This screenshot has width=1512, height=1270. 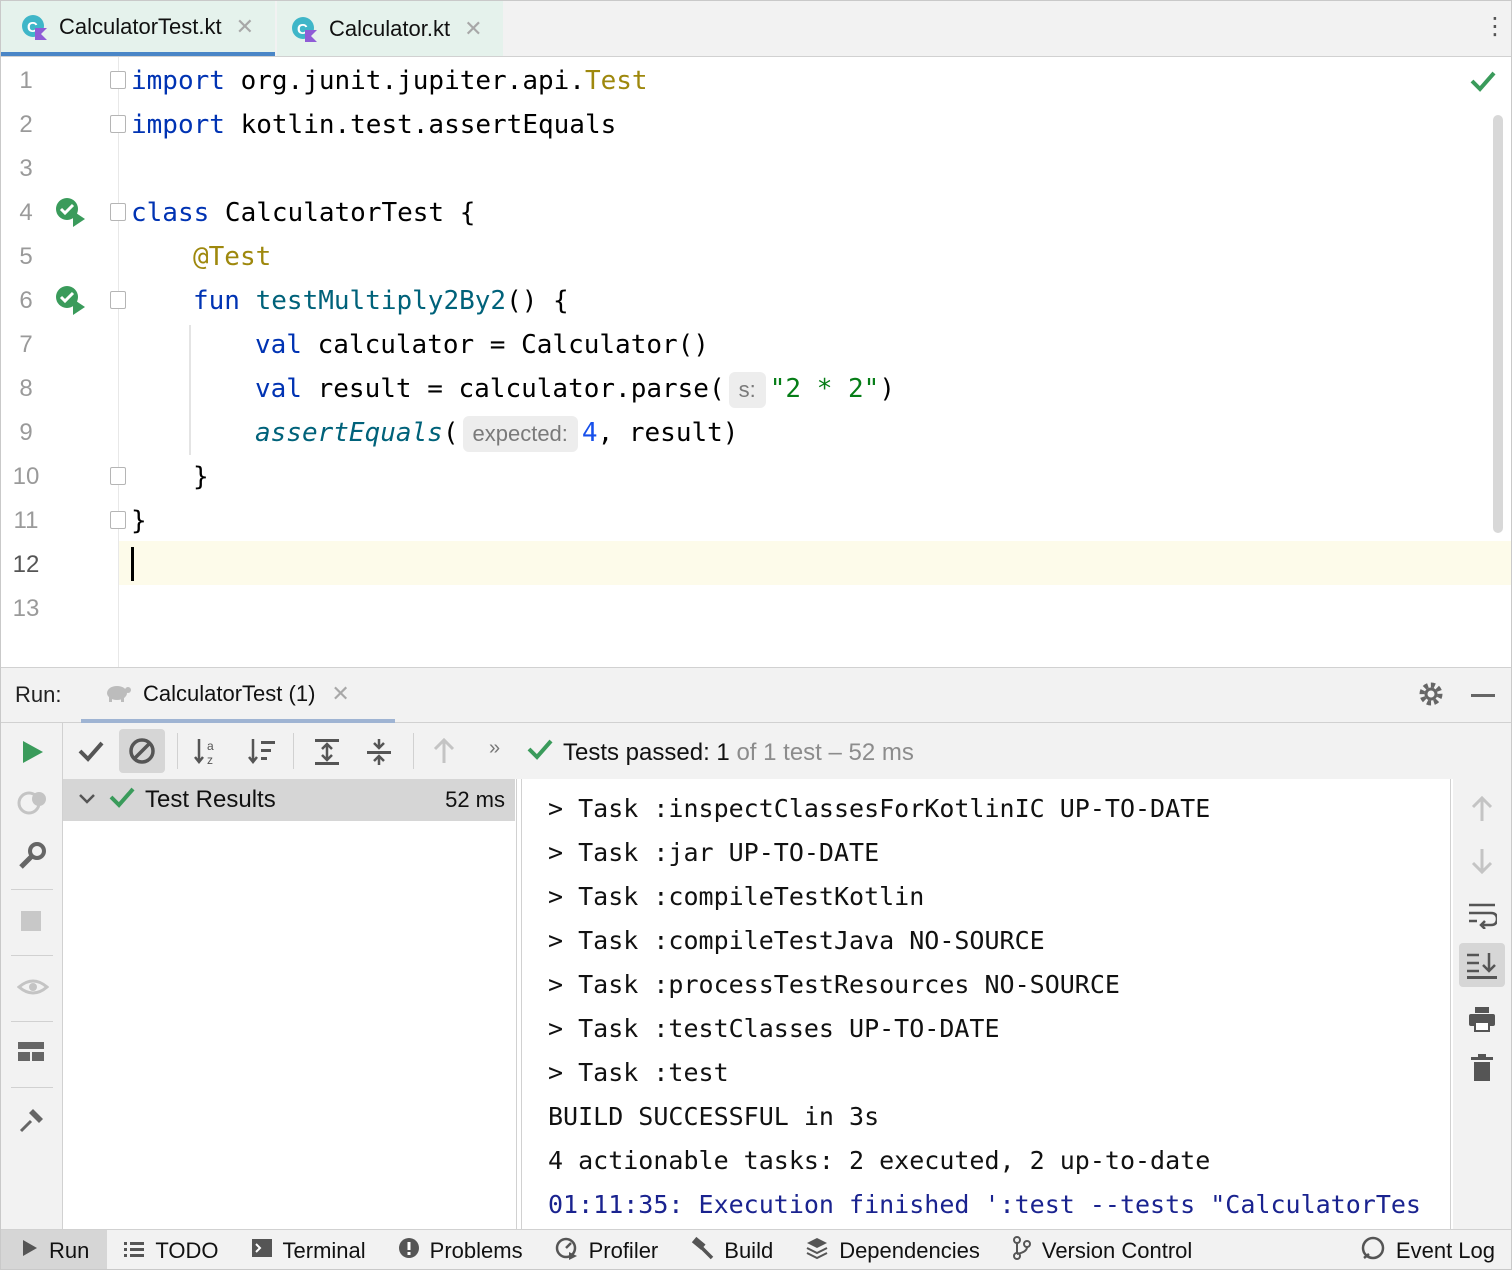 What do you see at coordinates (747, 389) in the screenshot?
I see `parameter-hint: s:` at bounding box center [747, 389].